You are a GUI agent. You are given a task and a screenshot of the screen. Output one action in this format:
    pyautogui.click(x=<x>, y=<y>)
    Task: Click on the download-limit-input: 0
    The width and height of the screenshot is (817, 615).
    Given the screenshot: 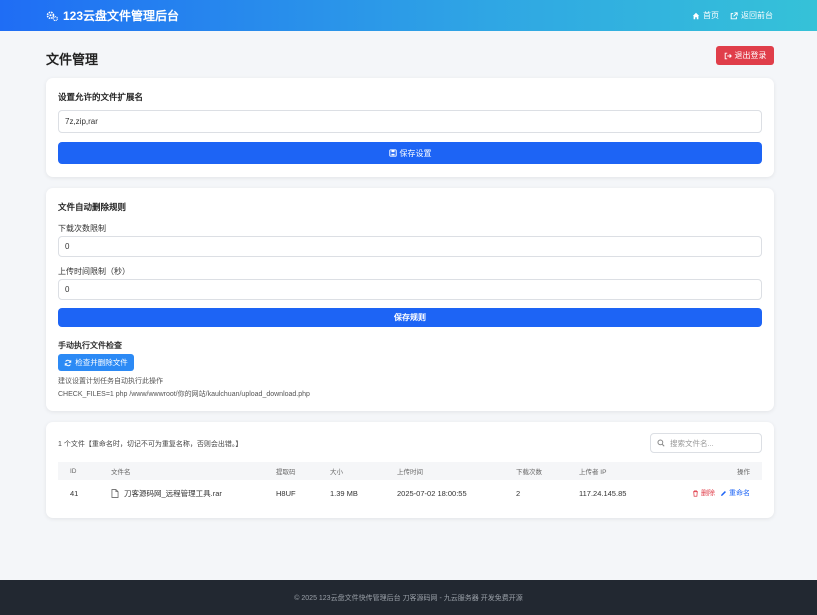 What is the action you would take?
    pyautogui.click(x=410, y=246)
    